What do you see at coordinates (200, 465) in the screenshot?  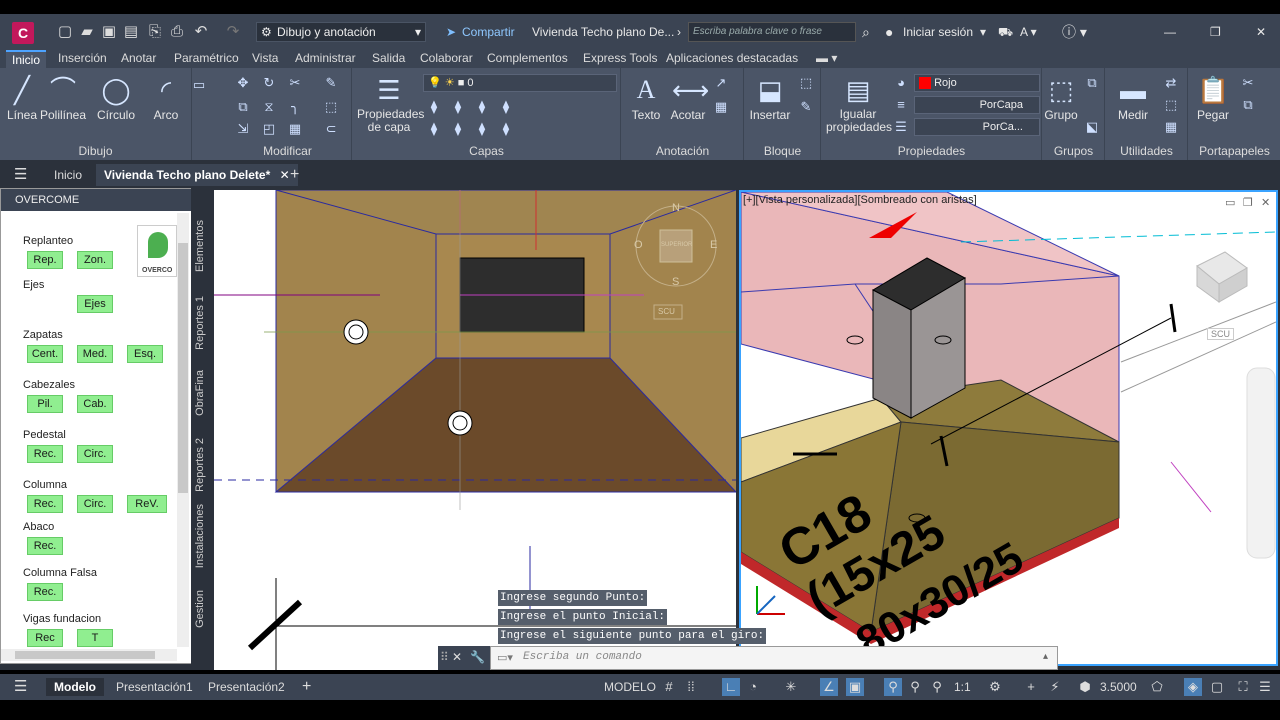 I see `side-tab-reportes-2: Reportes 2` at bounding box center [200, 465].